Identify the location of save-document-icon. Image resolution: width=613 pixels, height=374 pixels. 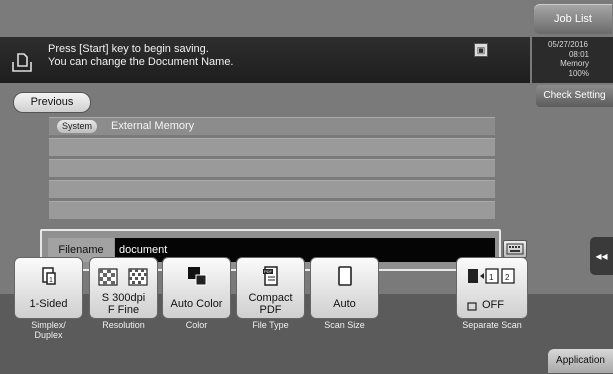
(22, 62).